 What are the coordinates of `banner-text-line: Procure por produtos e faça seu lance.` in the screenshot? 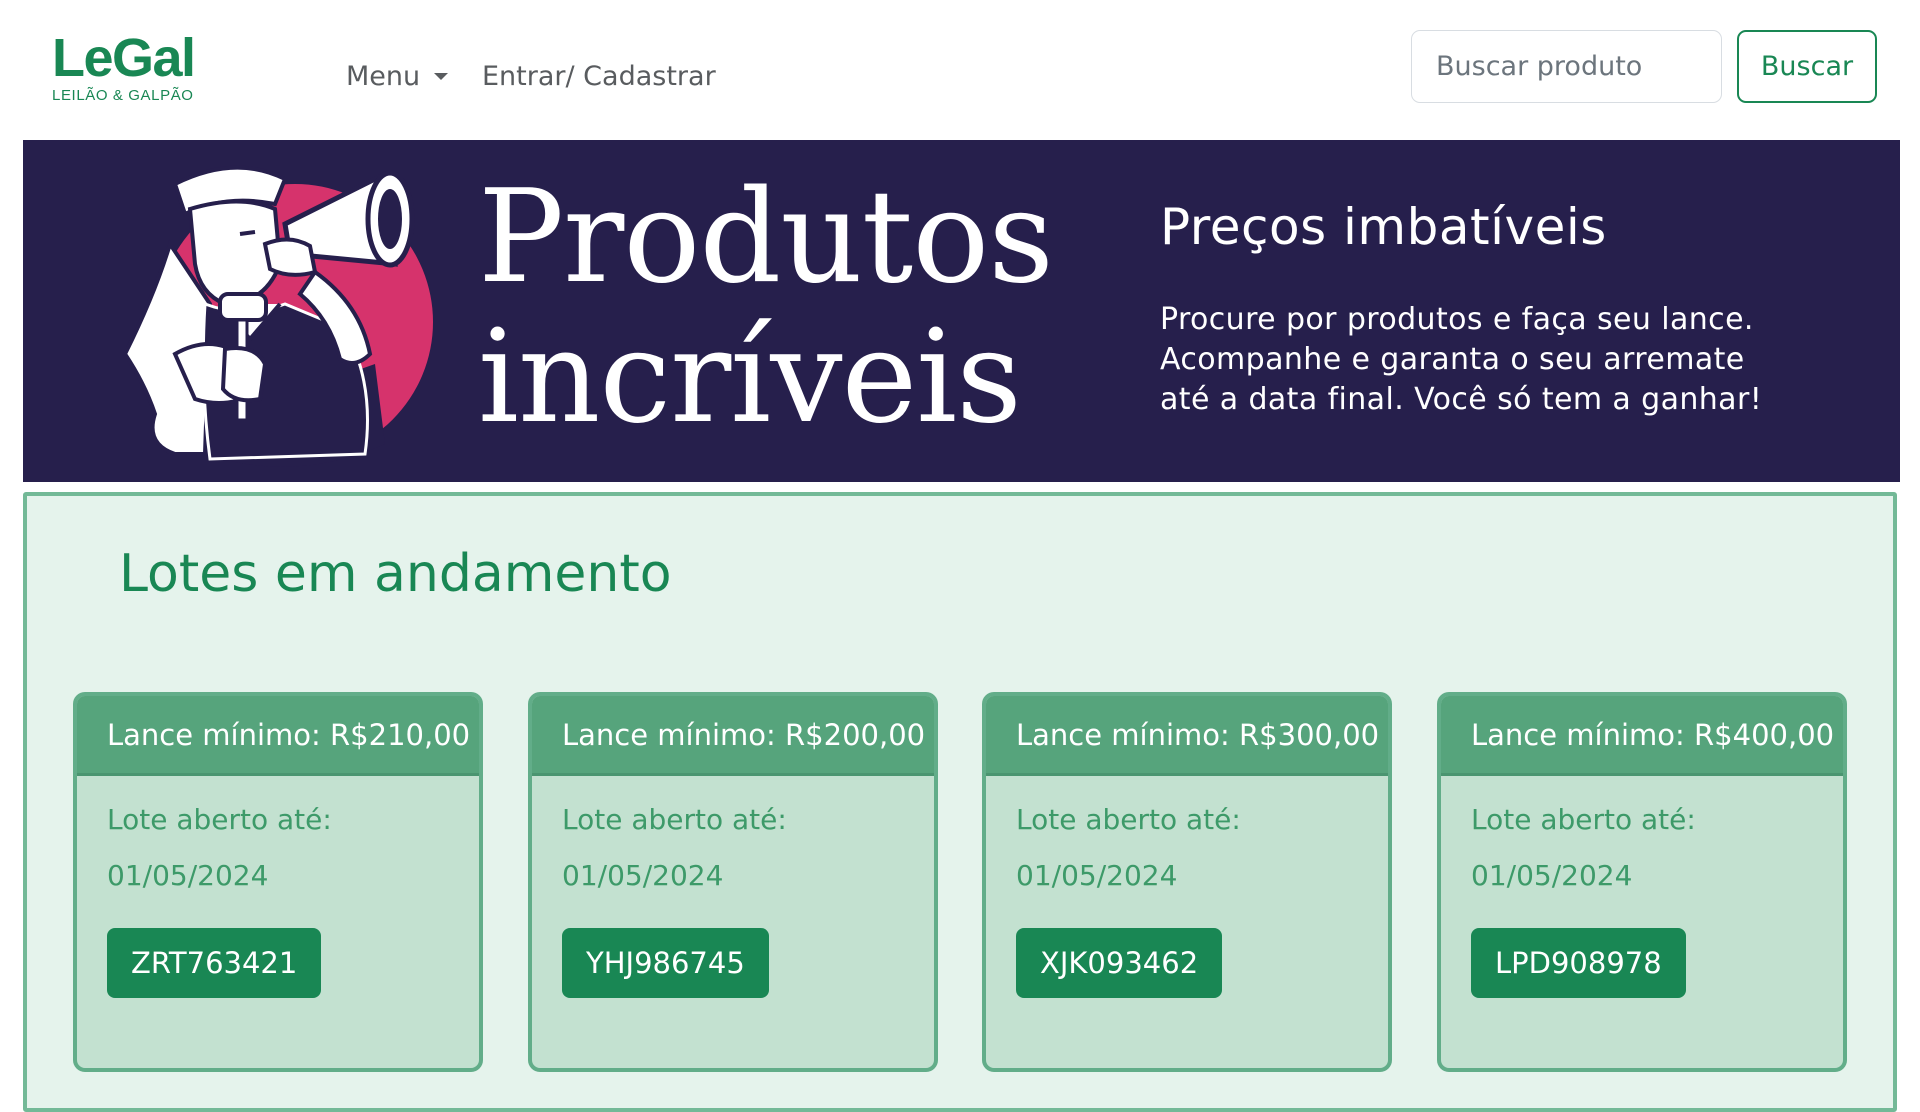 It's located at (1457, 319).